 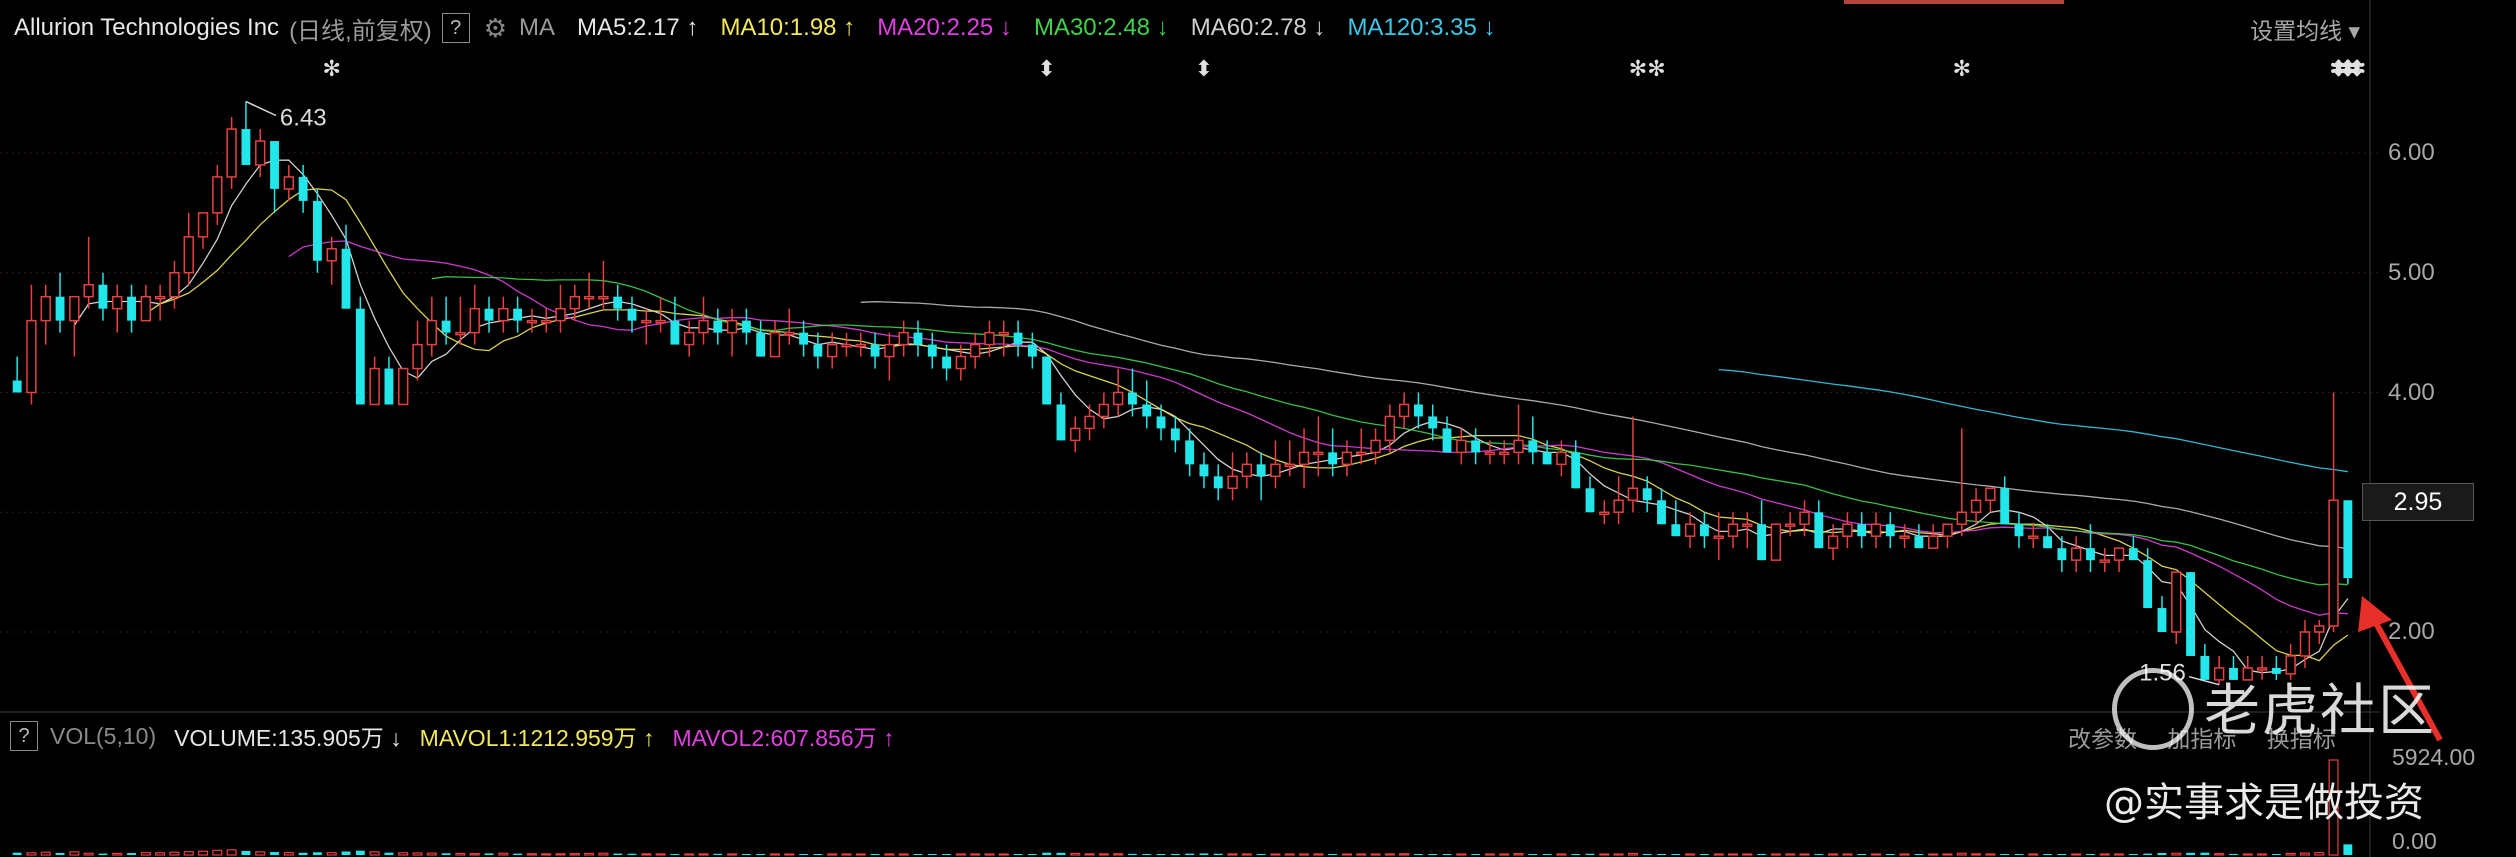 What do you see at coordinates (2411, 152) in the screenshot?
I see `price-tick-0: 6.00` at bounding box center [2411, 152].